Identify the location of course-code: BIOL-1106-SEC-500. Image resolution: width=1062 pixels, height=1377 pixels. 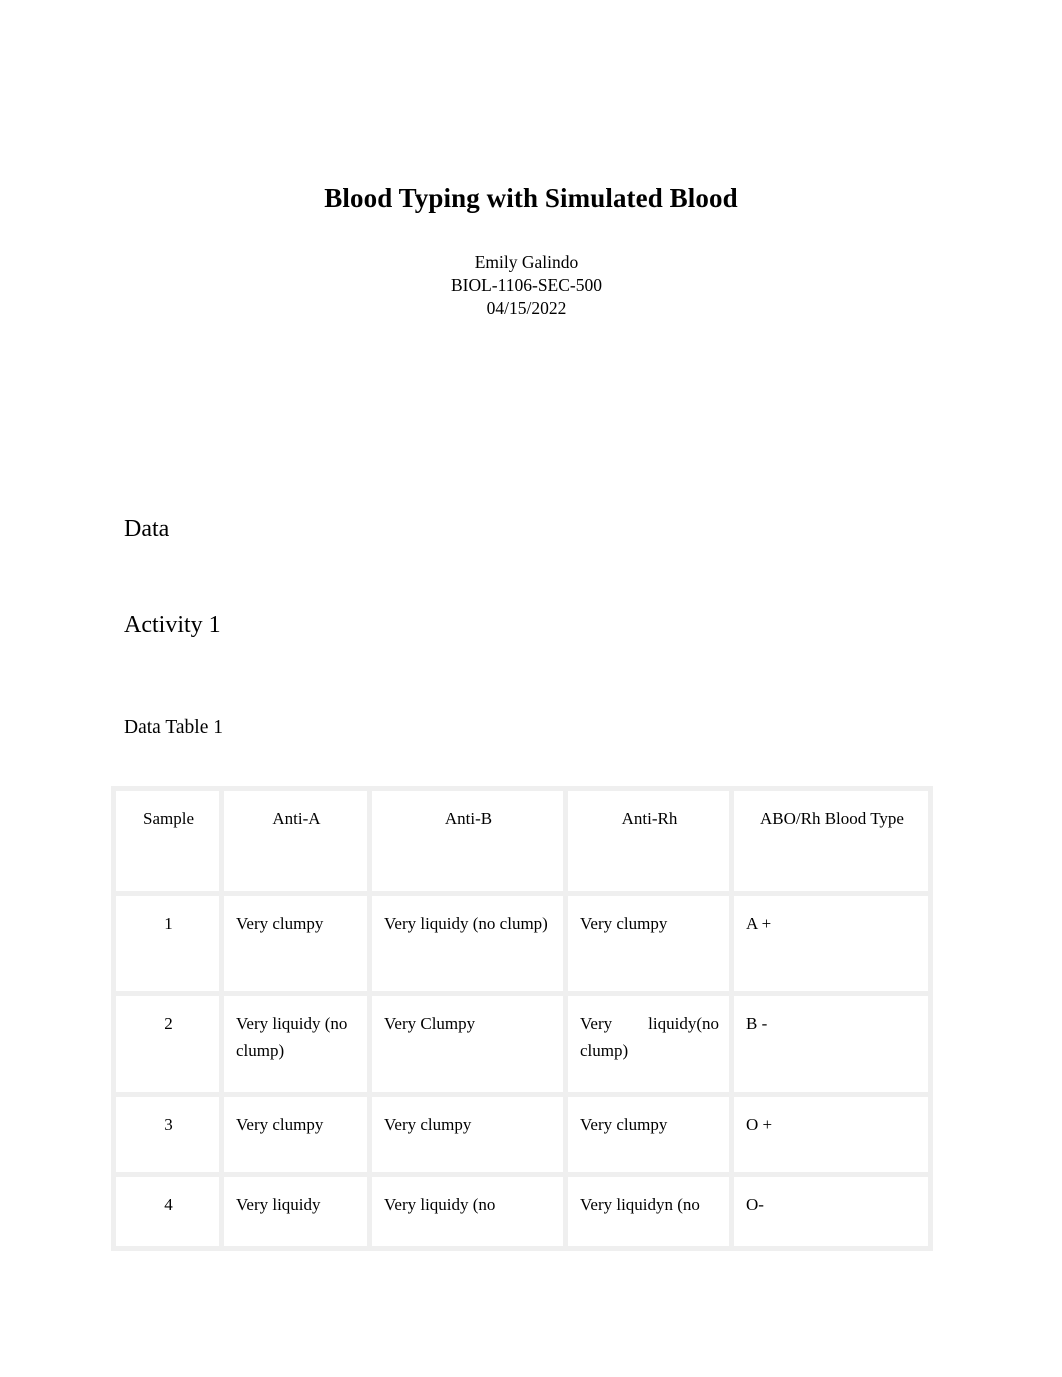
(526, 285).